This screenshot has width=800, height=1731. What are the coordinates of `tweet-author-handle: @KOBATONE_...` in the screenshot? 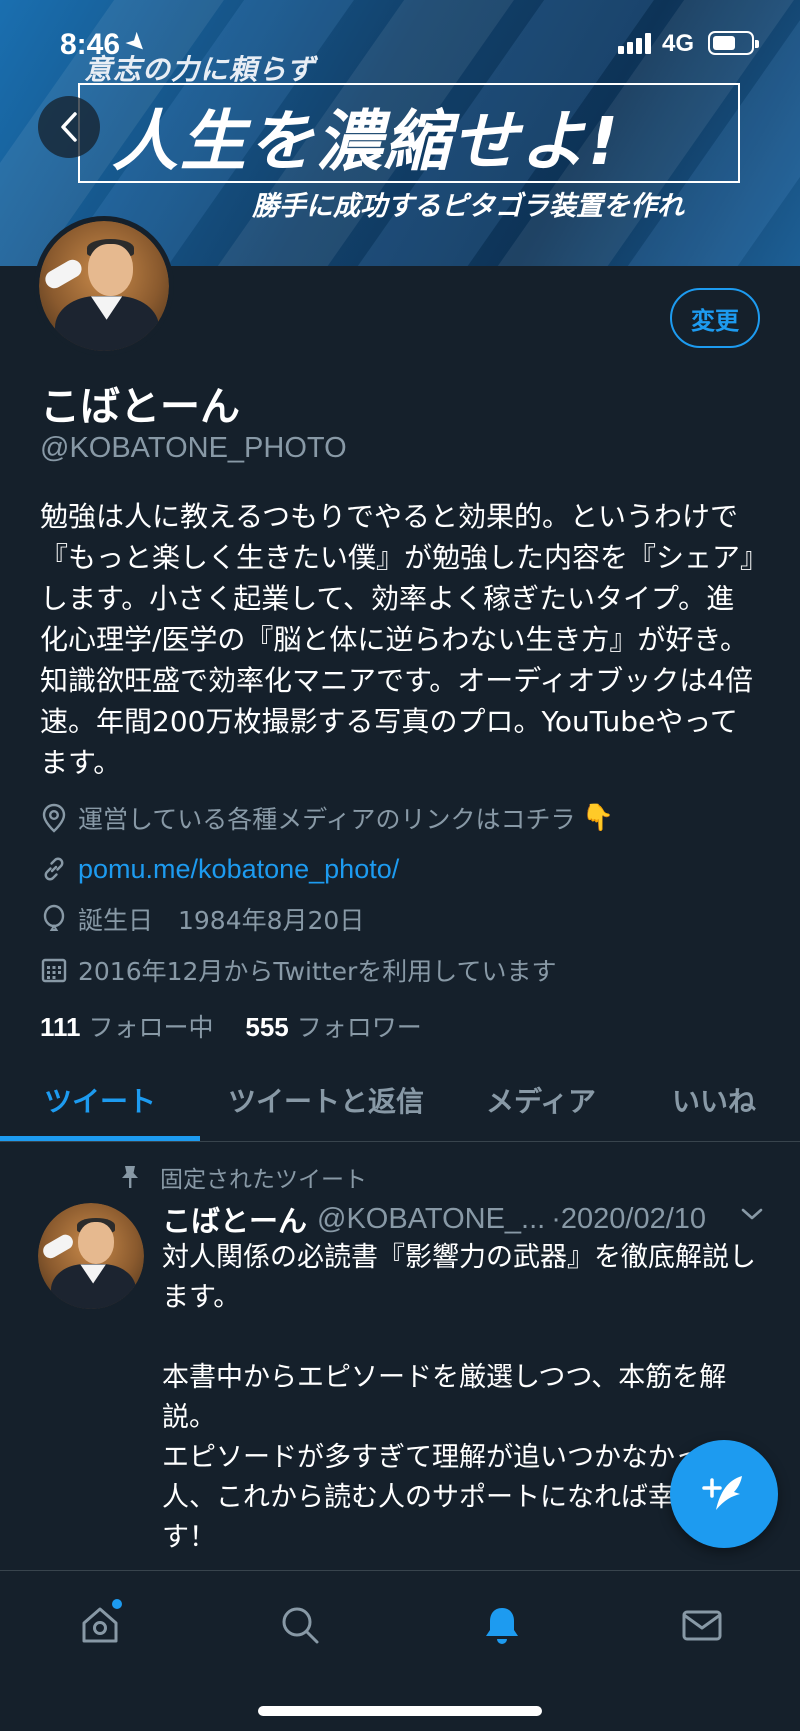 It's located at (431, 1218).